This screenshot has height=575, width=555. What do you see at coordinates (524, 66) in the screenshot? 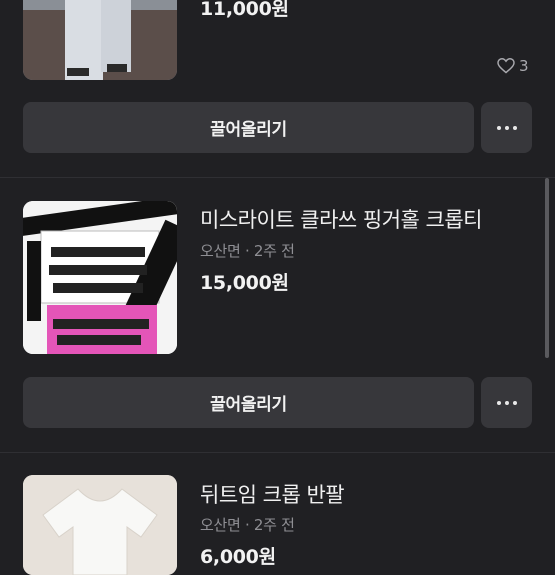
I see `like-count-value: 3` at bounding box center [524, 66].